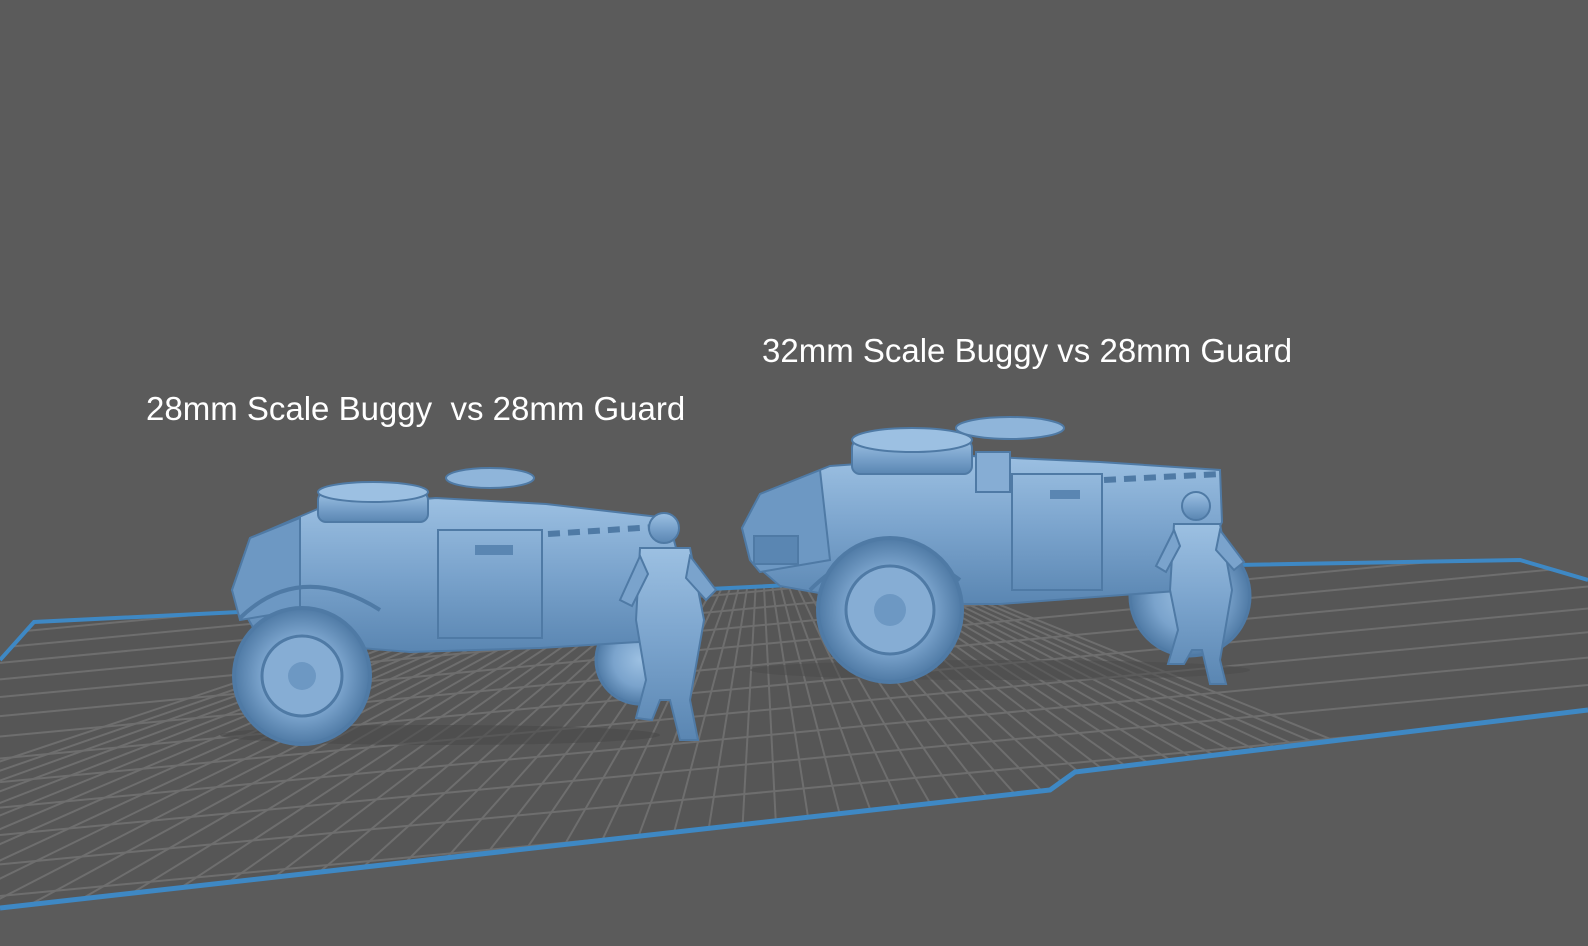 This screenshot has height=946, width=1588. What do you see at coordinates (1027, 350) in the screenshot?
I see `caption-32mm-buggy: 32mm Scale Buggy vs 28mm Guard` at bounding box center [1027, 350].